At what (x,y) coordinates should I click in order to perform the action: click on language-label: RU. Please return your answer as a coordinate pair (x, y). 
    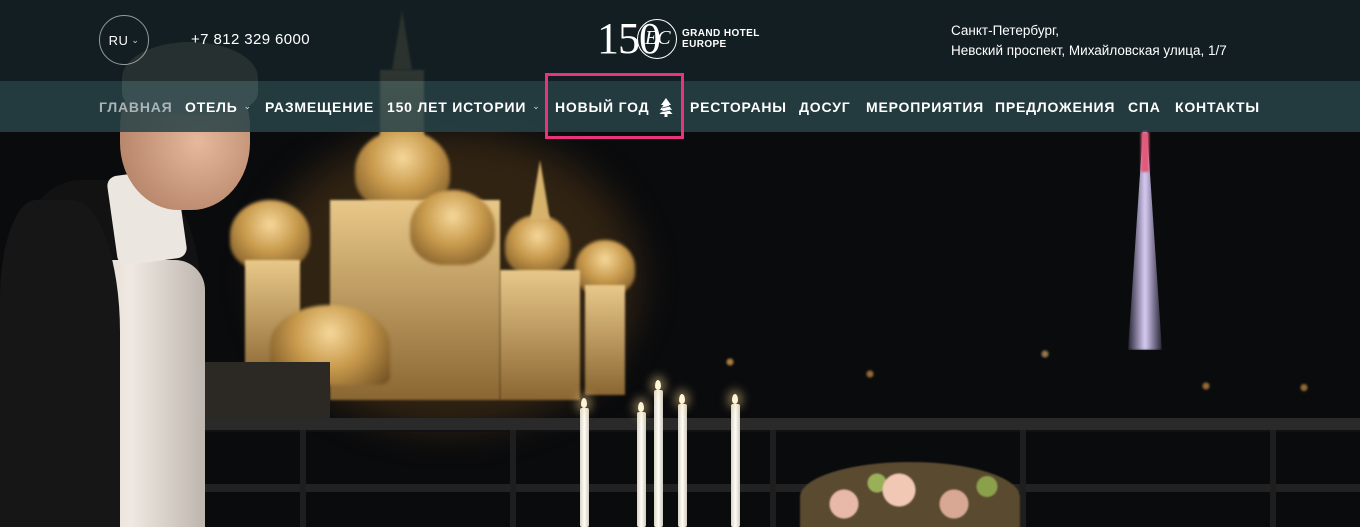
    Looking at the image, I should click on (118, 40).